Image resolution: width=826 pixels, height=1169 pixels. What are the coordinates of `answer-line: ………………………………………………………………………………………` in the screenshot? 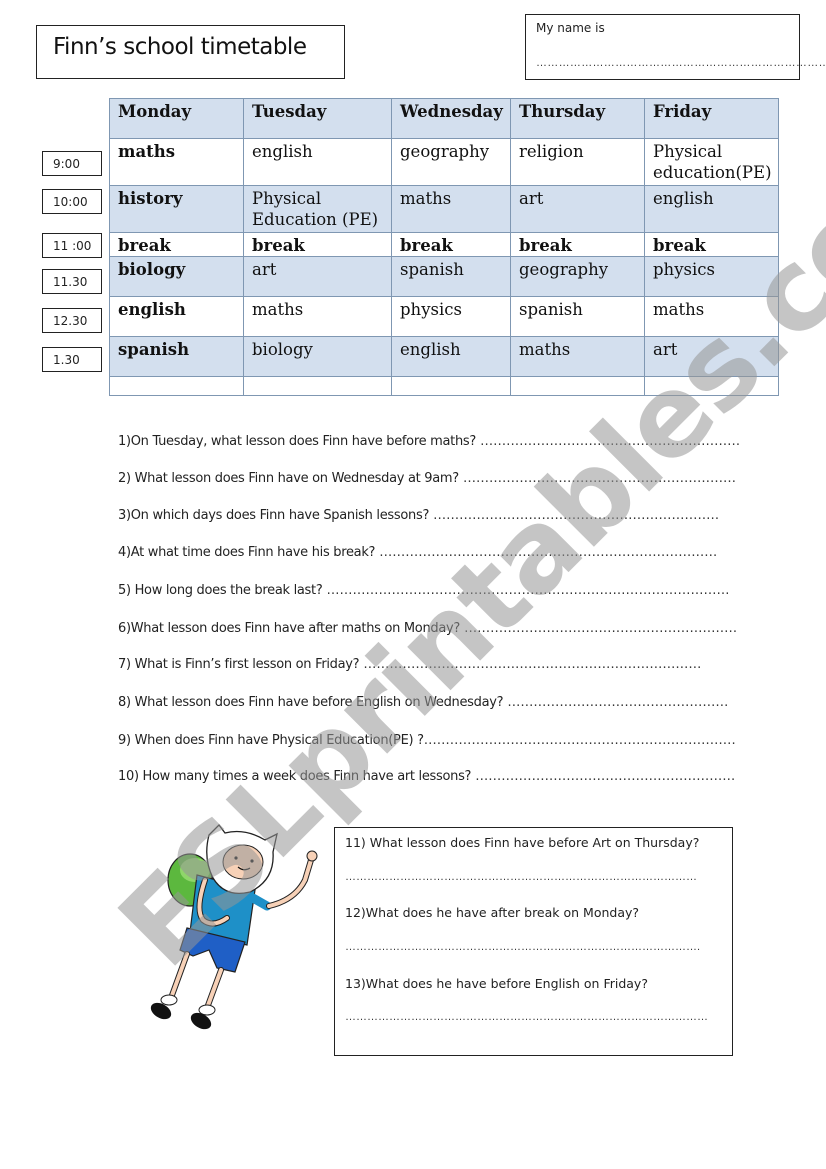 It's located at (526, 1017).